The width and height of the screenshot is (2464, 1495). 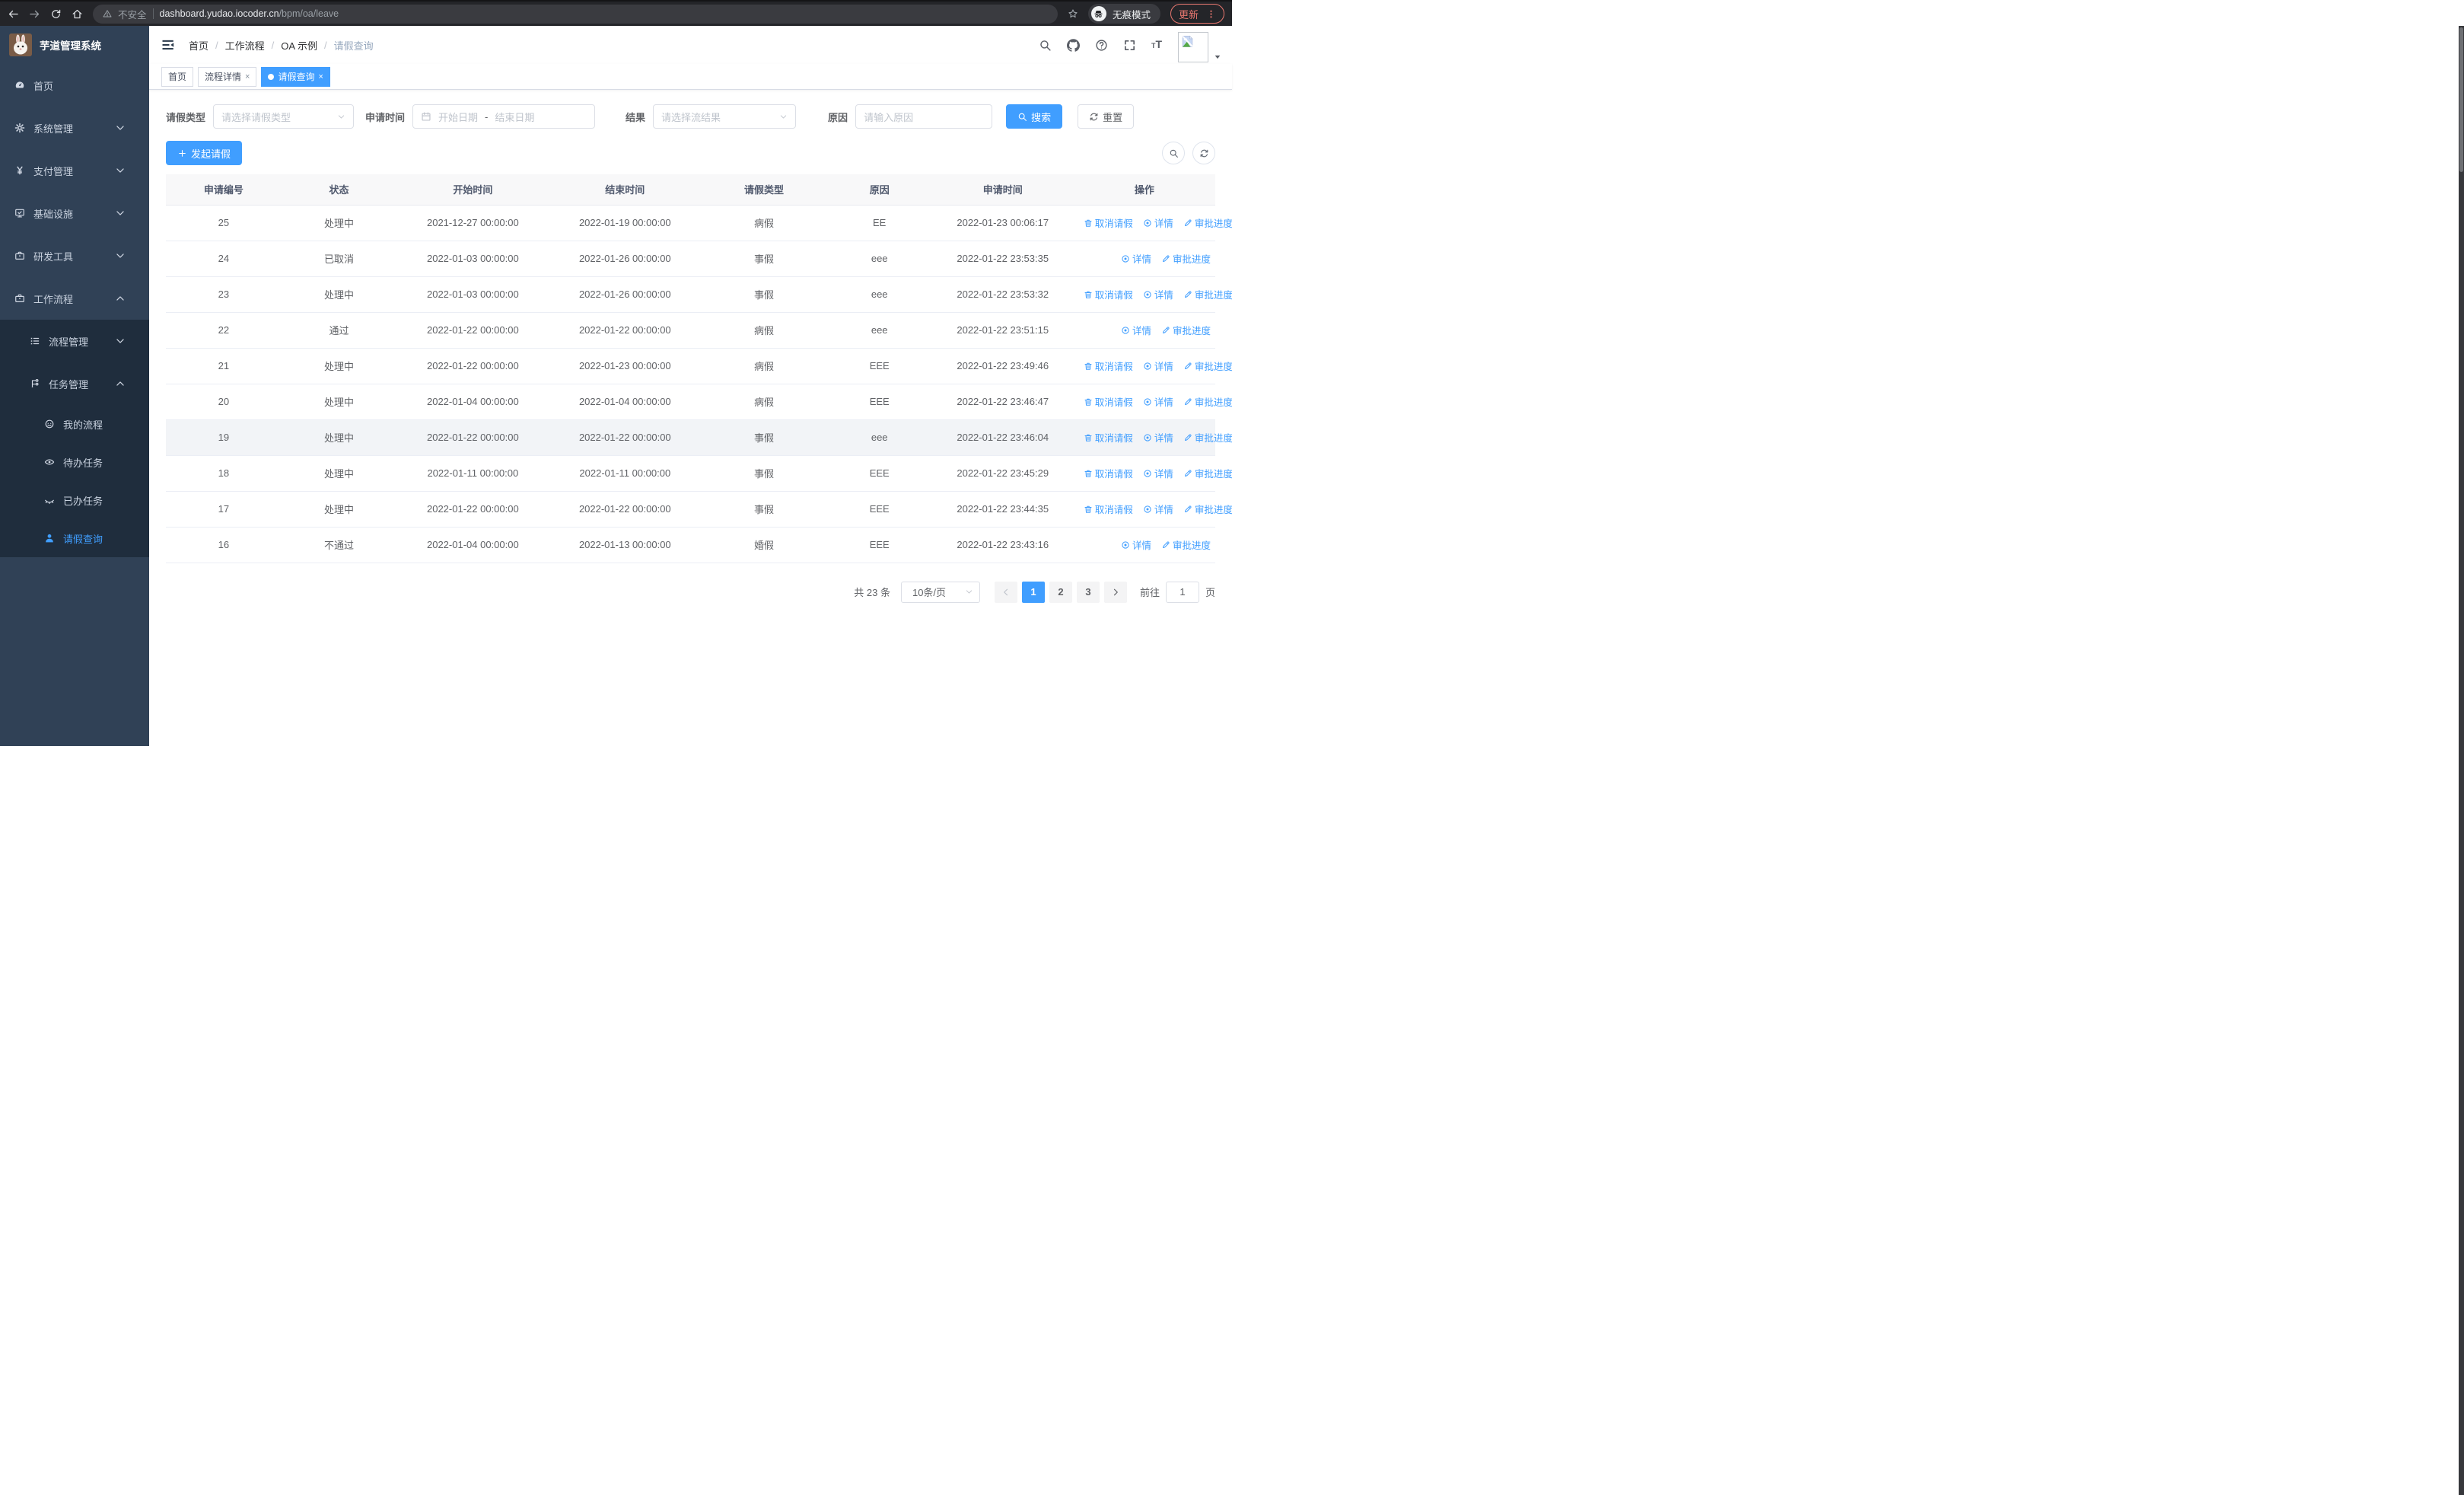 What do you see at coordinates (1101, 46) in the screenshot?
I see `help-icon` at bounding box center [1101, 46].